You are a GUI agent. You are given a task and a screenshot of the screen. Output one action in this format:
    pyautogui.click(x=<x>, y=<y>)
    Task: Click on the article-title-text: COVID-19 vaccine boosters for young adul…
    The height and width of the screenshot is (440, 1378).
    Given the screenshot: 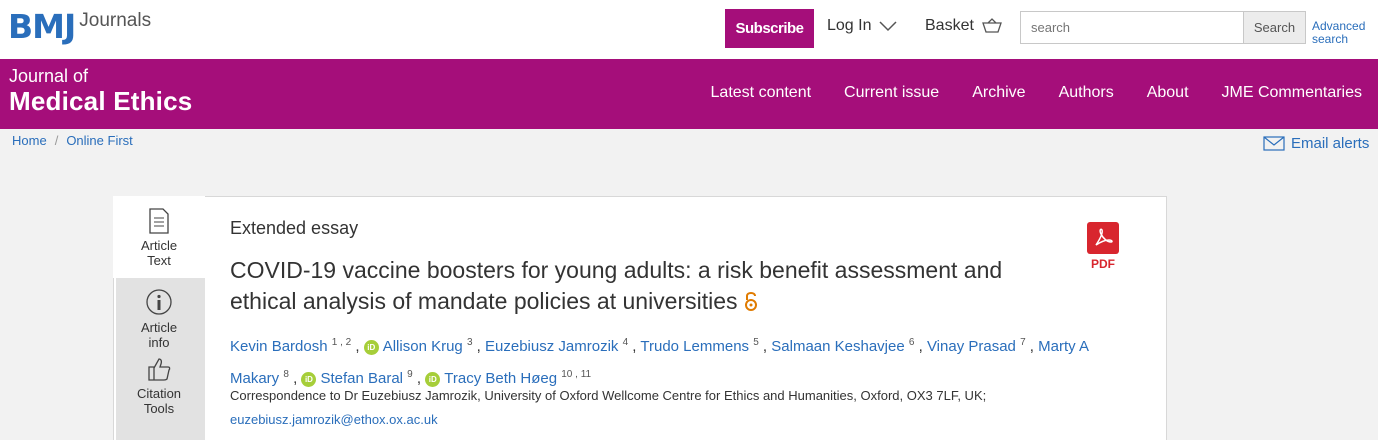 What is the action you would take?
    pyautogui.click(x=616, y=285)
    